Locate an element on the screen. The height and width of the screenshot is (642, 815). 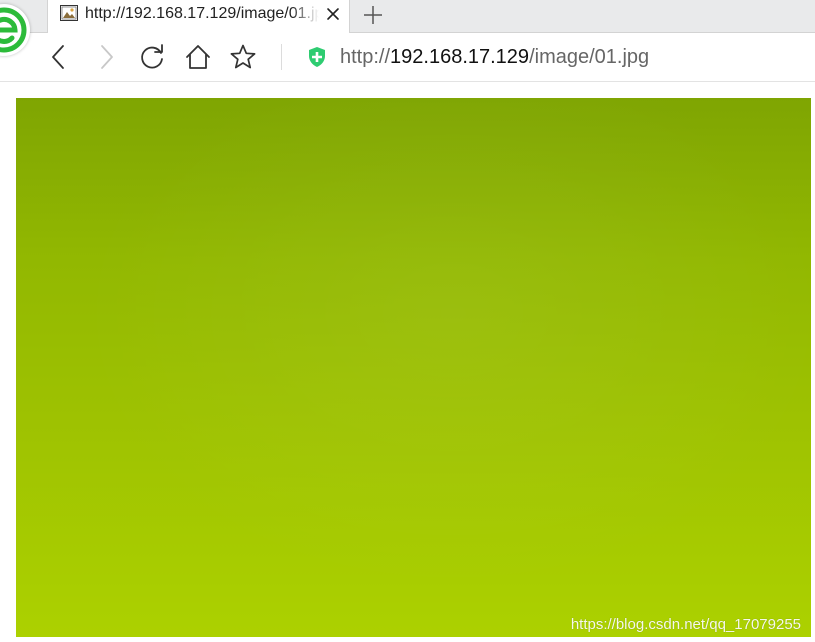
tab-title: http://192.168.17.129/image/01.jpg is located at coordinates (202, 13).